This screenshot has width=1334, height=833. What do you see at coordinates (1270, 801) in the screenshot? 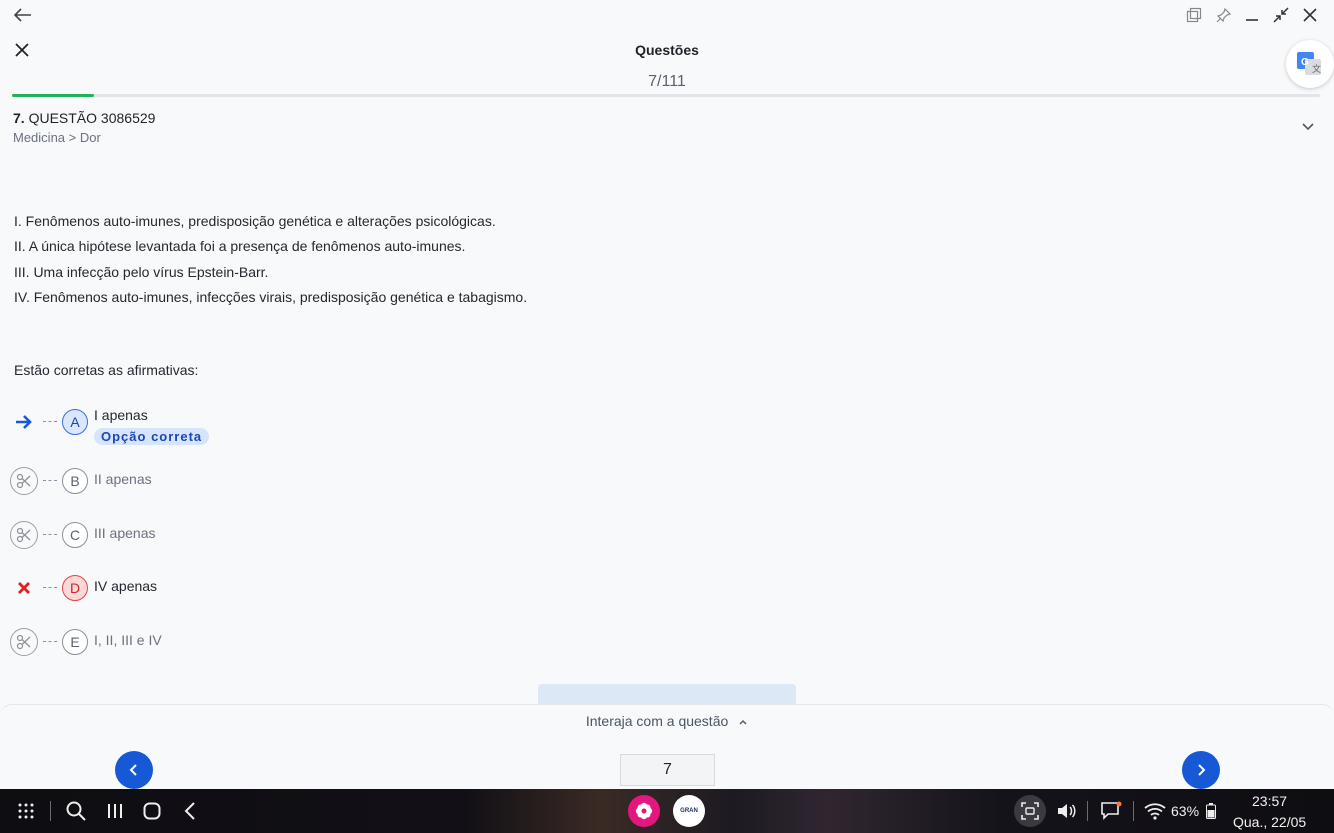
I see `clock-time: 23:57` at bounding box center [1270, 801].